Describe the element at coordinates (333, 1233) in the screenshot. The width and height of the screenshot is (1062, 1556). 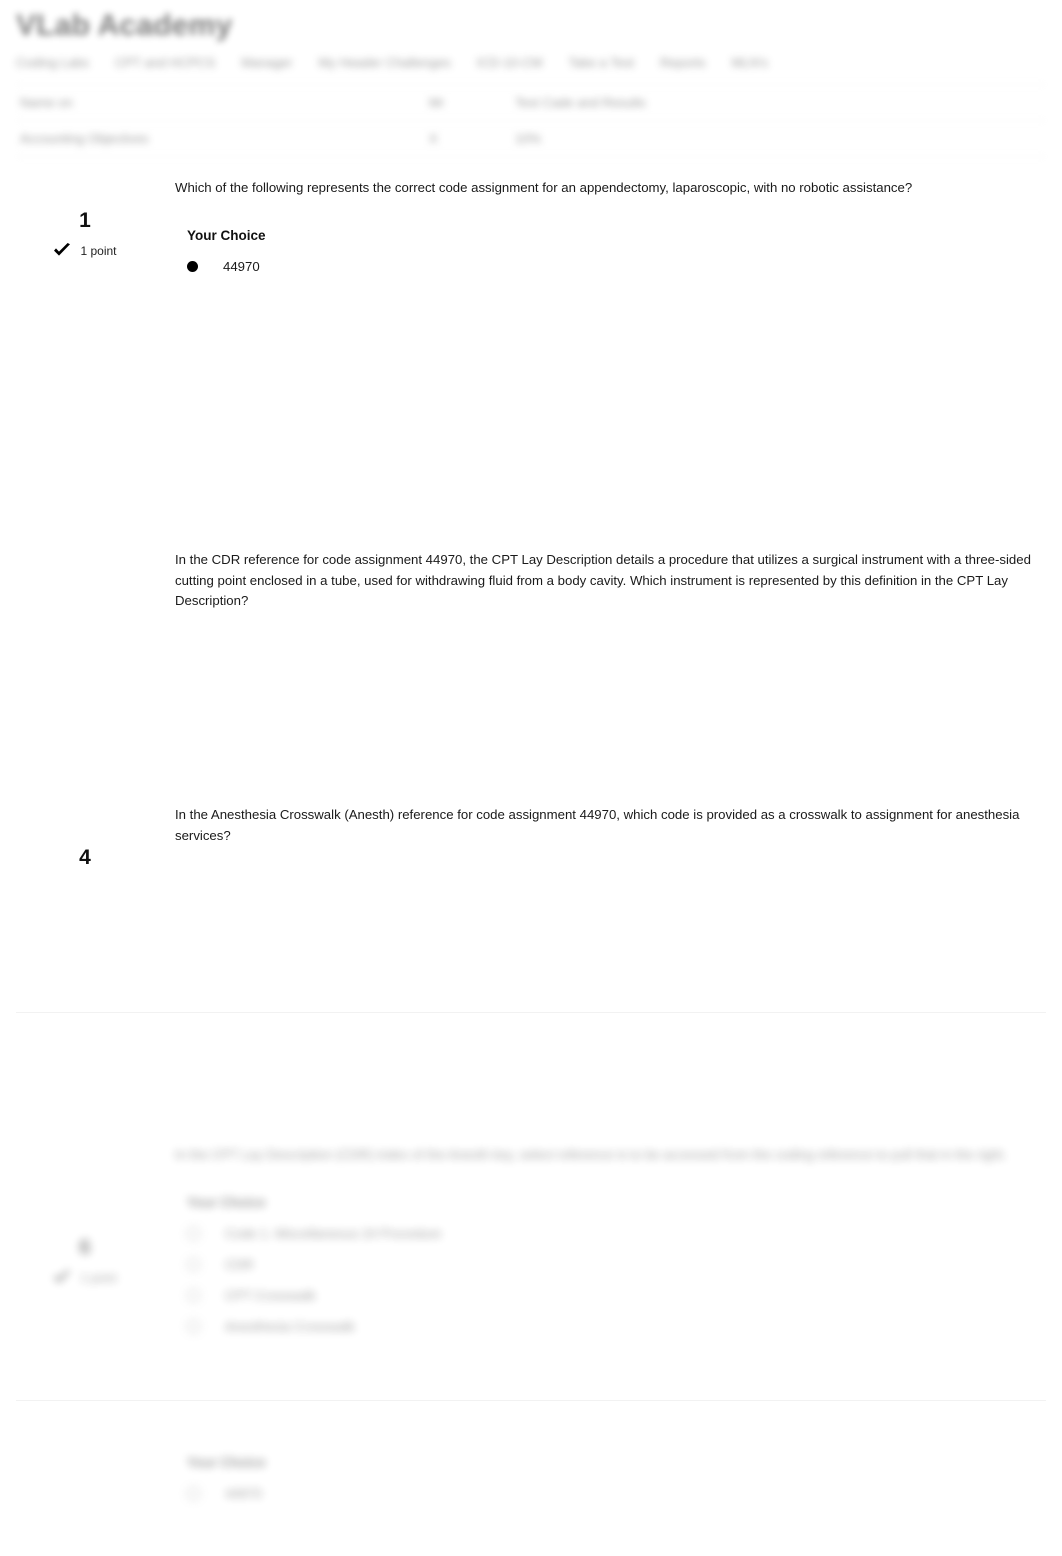
I see `choice-text: Code 1. Miscellaneous 24 Procedure` at that location.